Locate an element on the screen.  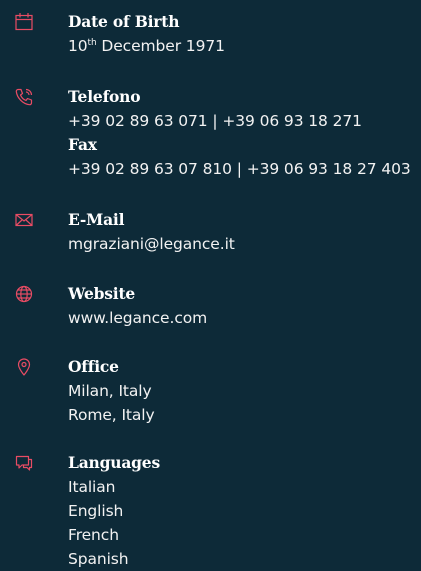
phone-label: Telefono is located at coordinates (104, 96).